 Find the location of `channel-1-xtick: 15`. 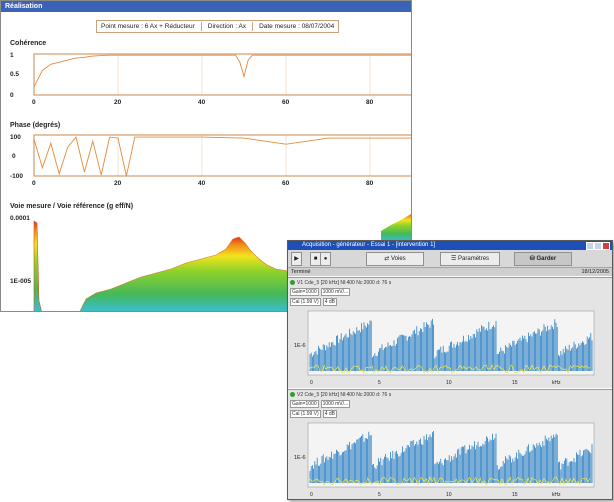

channel-1-xtick: 15 is located at coordinates (515, 383).